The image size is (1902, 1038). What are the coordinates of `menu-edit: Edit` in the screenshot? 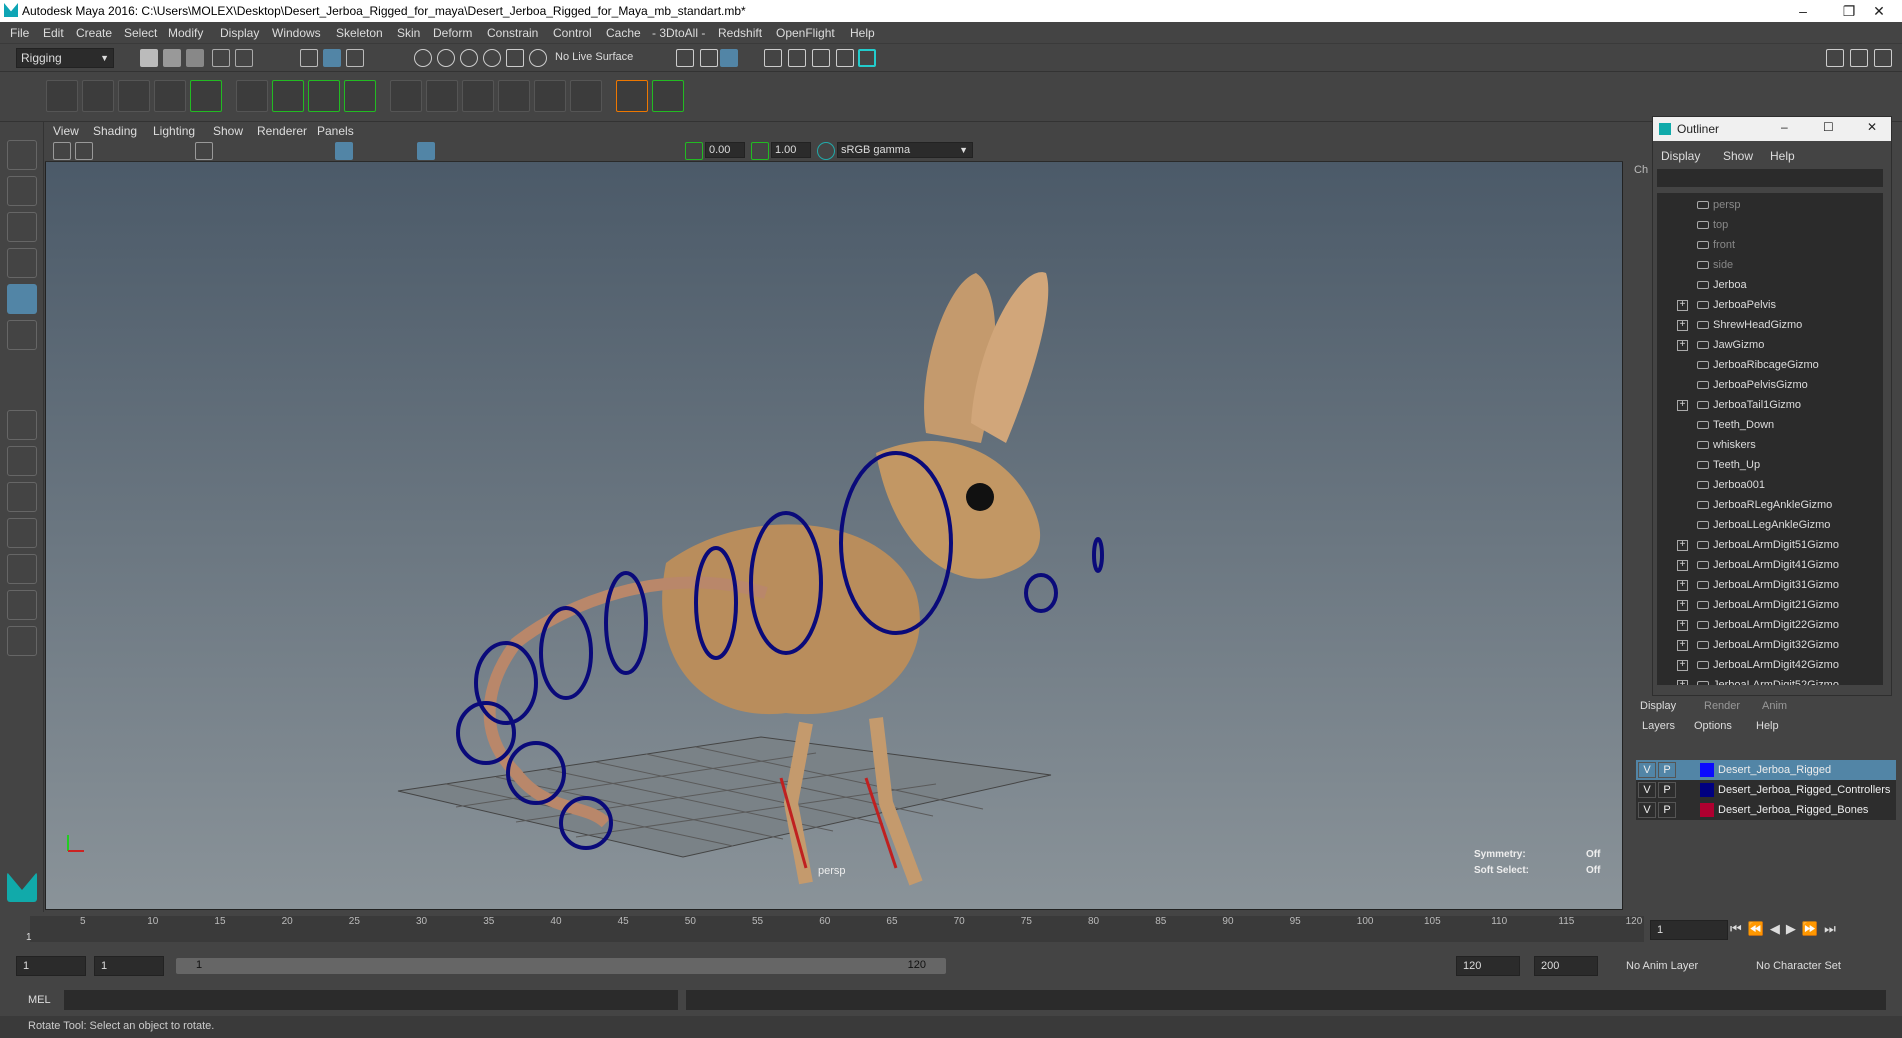 It's located at (53, 33).